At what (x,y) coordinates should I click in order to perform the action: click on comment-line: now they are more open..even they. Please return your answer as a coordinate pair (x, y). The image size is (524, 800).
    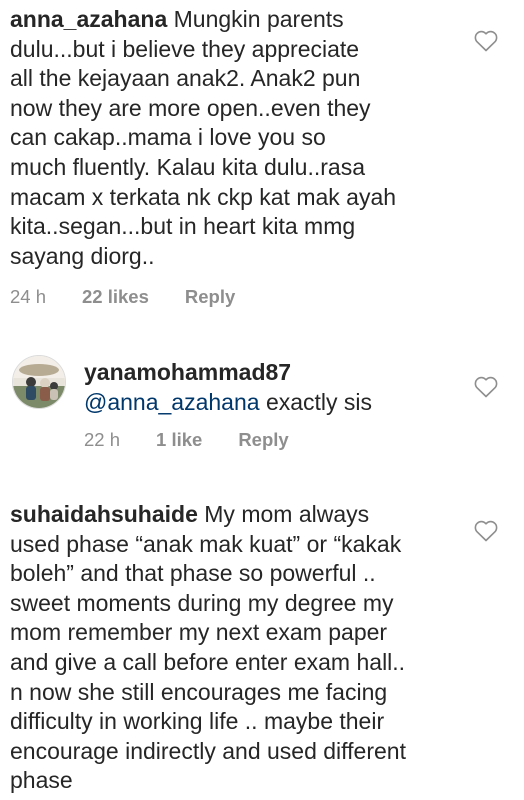
    Looking at the image, I should click on (190, 107).